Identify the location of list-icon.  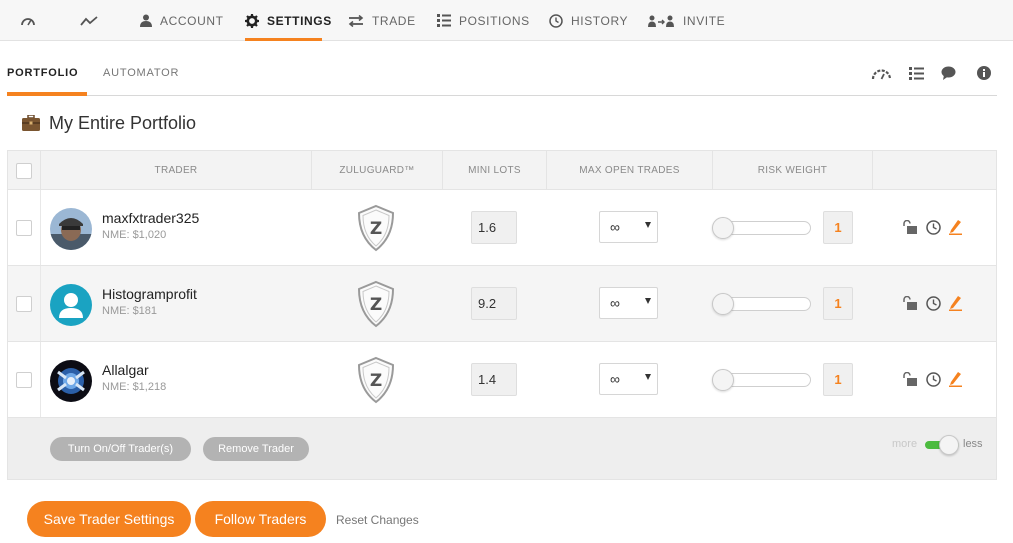
(916, 73).